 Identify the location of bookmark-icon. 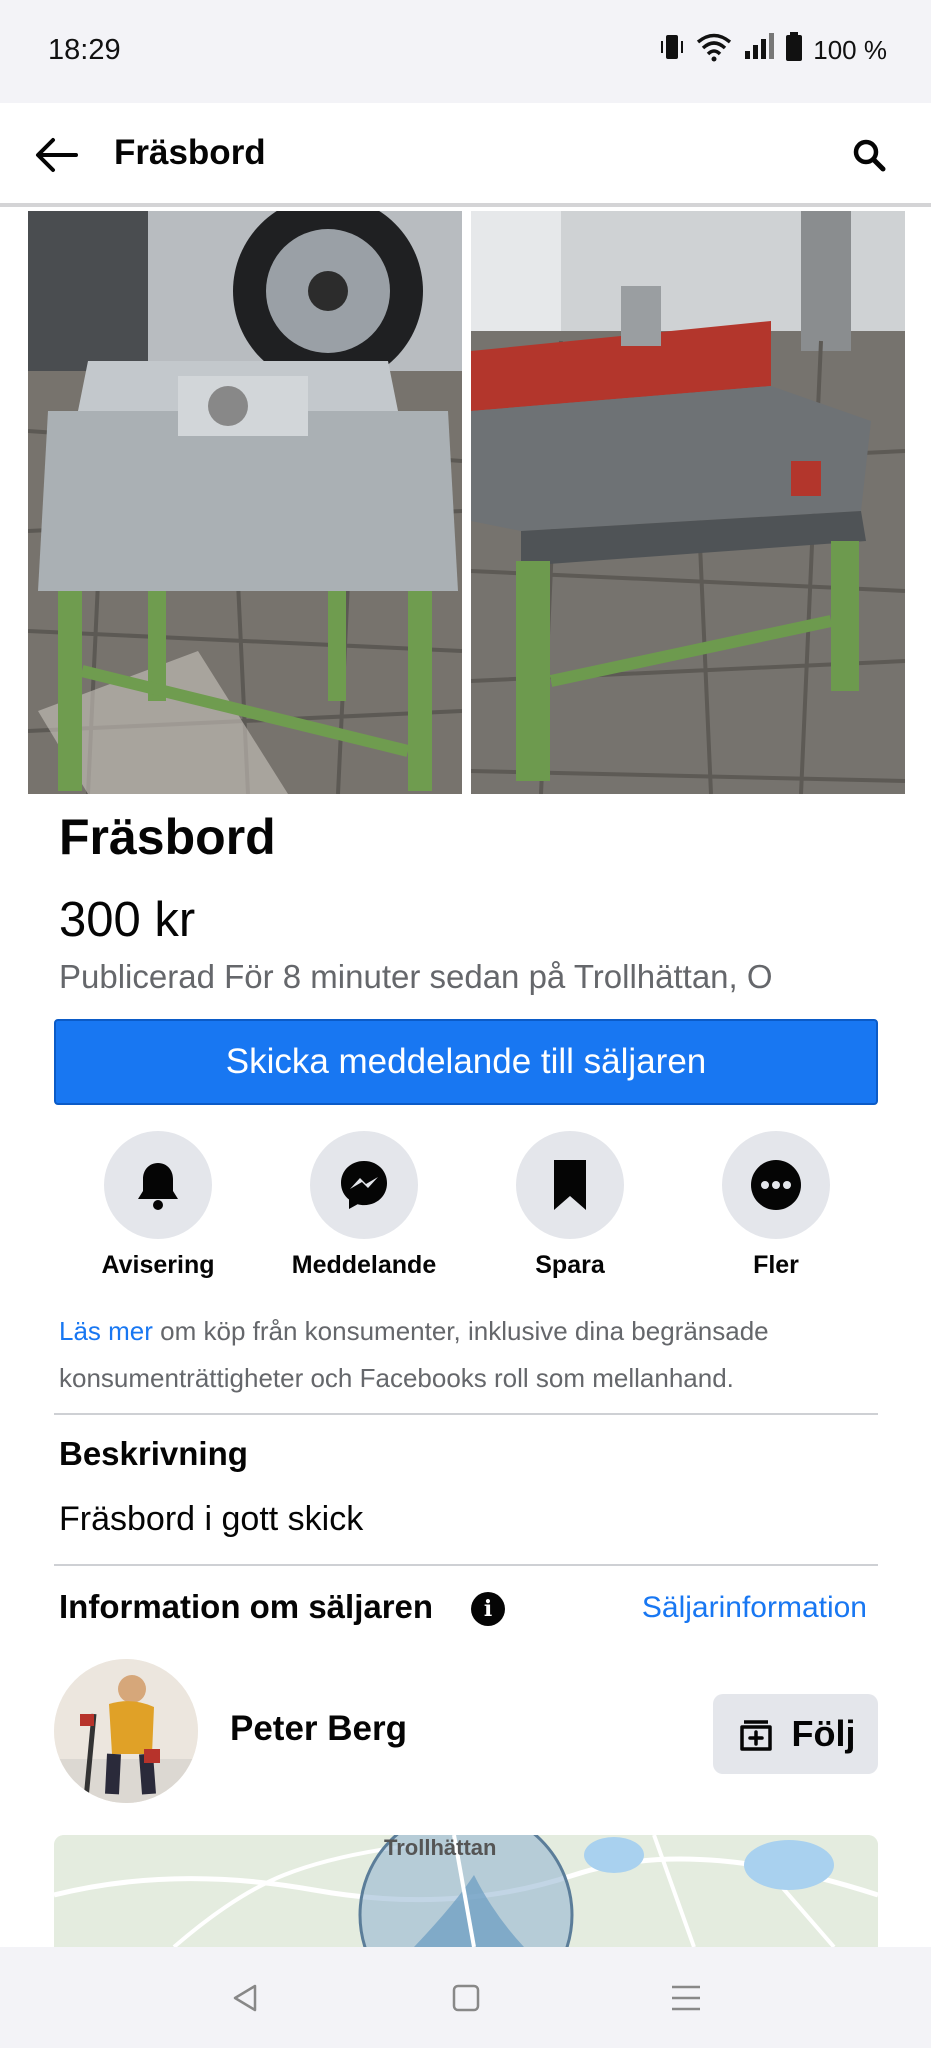
(570, 1185).